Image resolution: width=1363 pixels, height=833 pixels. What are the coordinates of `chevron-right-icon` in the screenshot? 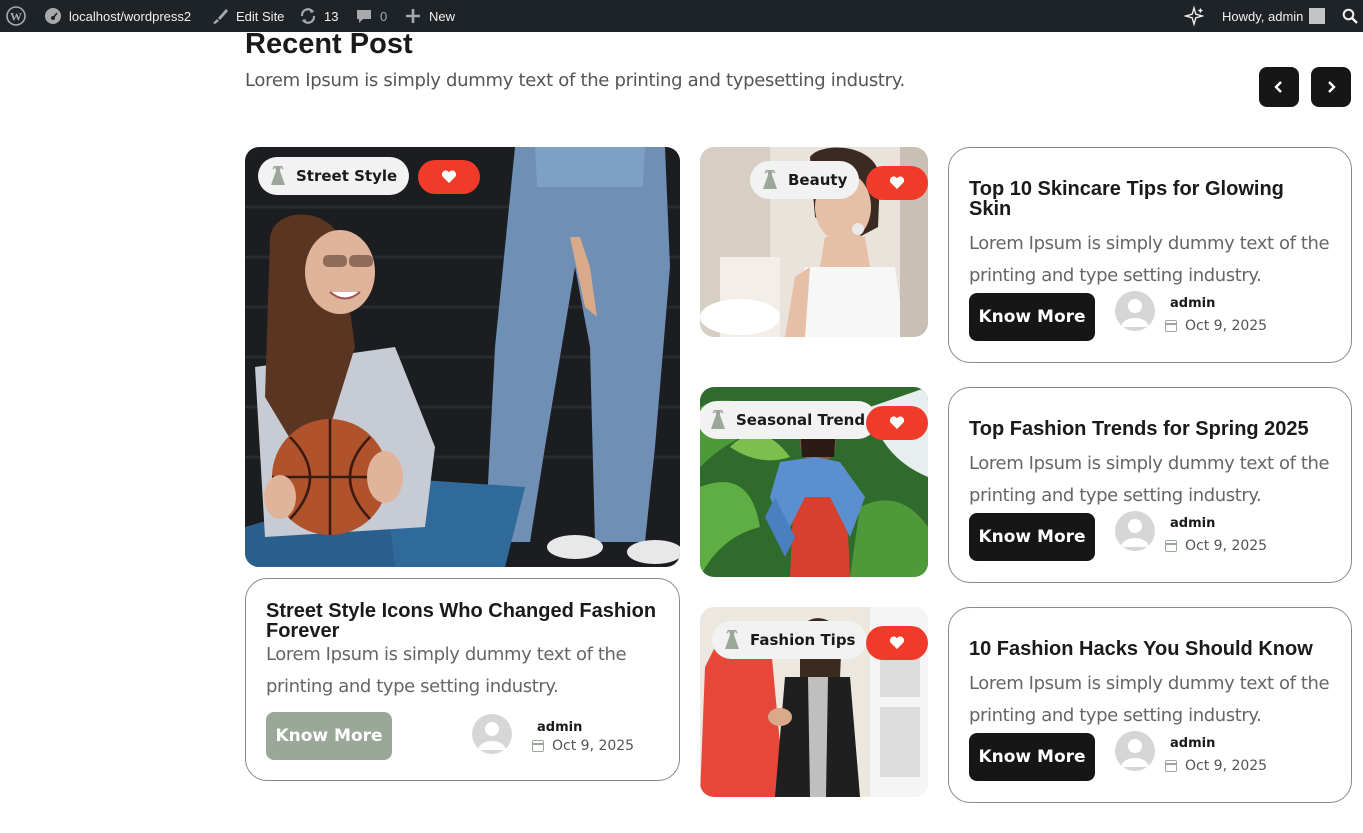 It's located at (1332, 87).